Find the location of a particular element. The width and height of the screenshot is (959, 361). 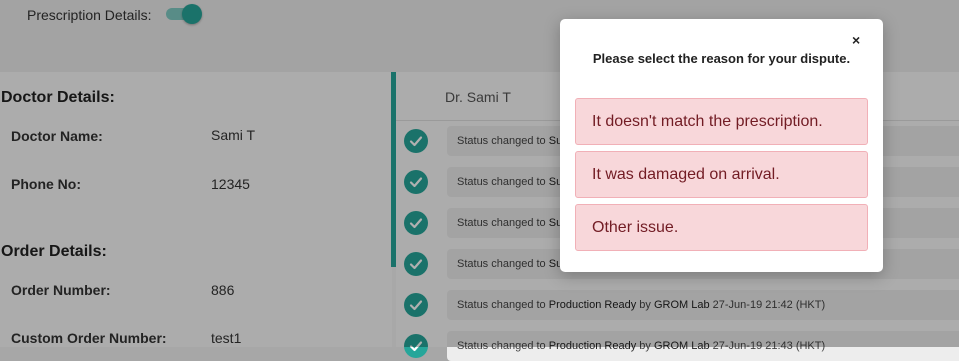

reason-option-other: Other issue. is located at coordinates (721, 227).